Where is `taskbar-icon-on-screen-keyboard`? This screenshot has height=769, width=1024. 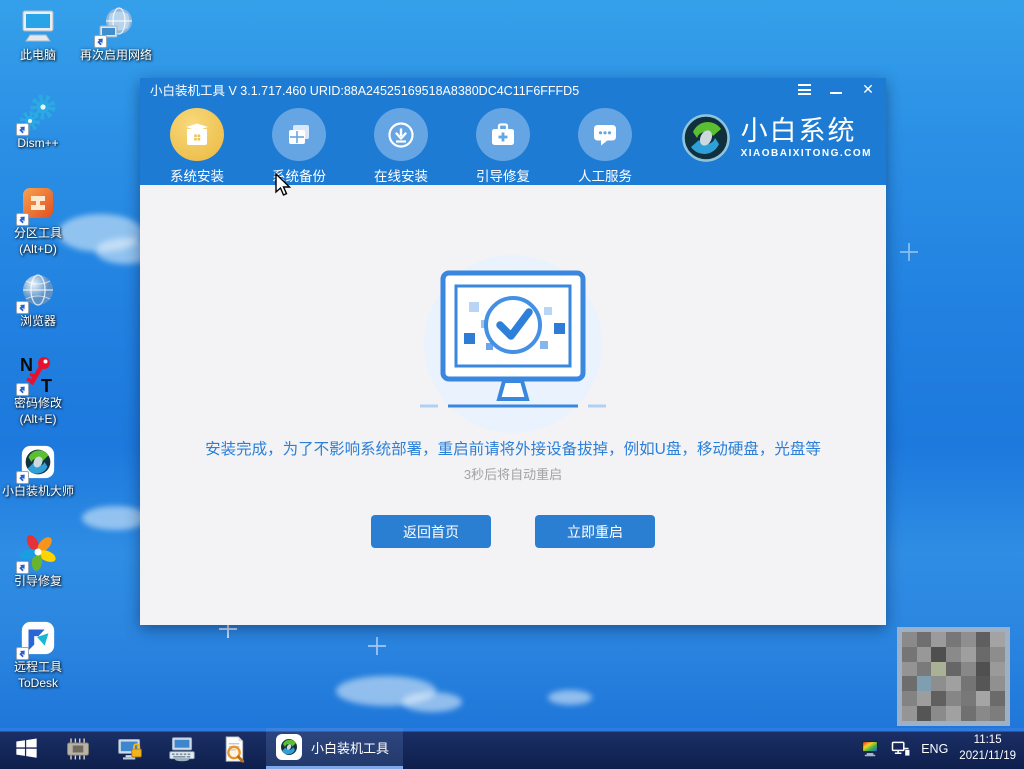 taskbar-icon-on-screen-keyboard is located at coordinates (182, 748).